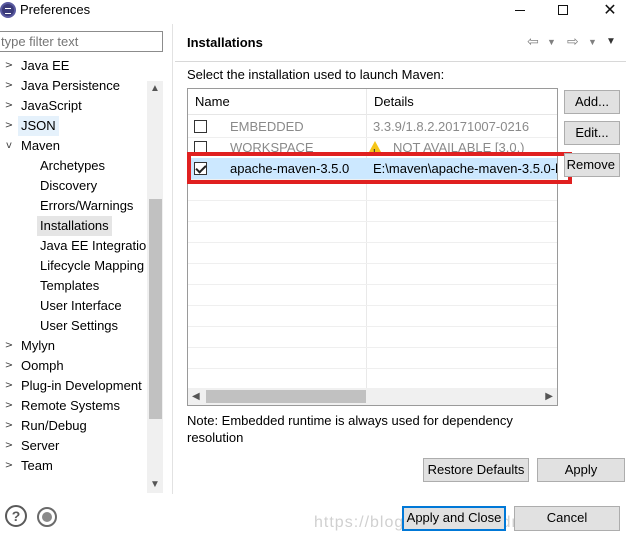 The height and width of the screenshot is (546, 626). What do you see at coordinates (9, 146) in the screenshot?
I see `chevron-down-icon` at bounding box center [9, 146].